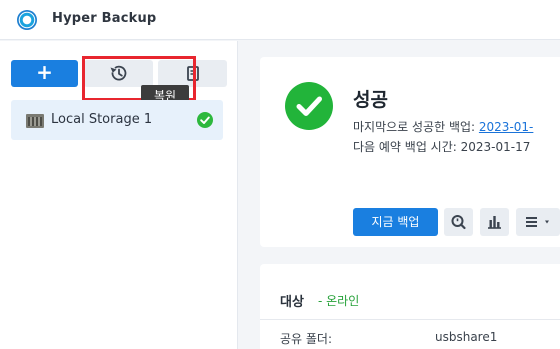 This screenshot has height=349, width=560. I want to click on task-item-local-storage: Local Storage 1, so click(117, 120).